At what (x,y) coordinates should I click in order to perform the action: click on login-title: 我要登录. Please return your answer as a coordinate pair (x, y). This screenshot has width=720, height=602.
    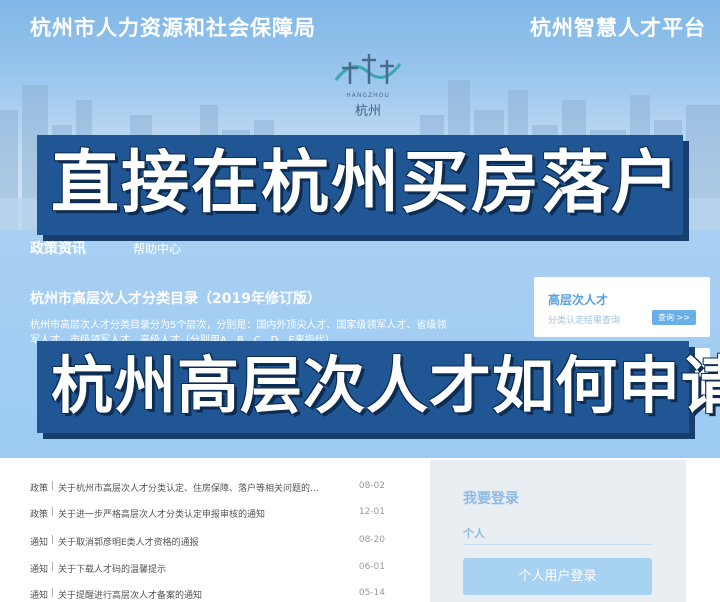
    Looking at the image, I should click on (491, 499).